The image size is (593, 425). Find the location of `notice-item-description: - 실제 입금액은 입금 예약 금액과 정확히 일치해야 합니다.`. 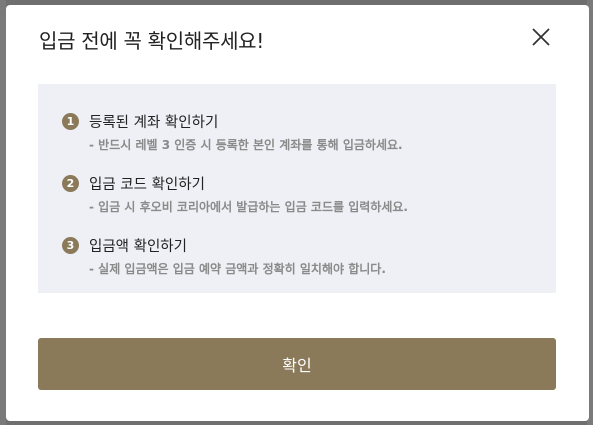

notice-item-description: - 실제 입금액은 입금 예약 금액과 정확히 일치해야 합니다. is located at coordinates (237, 269).